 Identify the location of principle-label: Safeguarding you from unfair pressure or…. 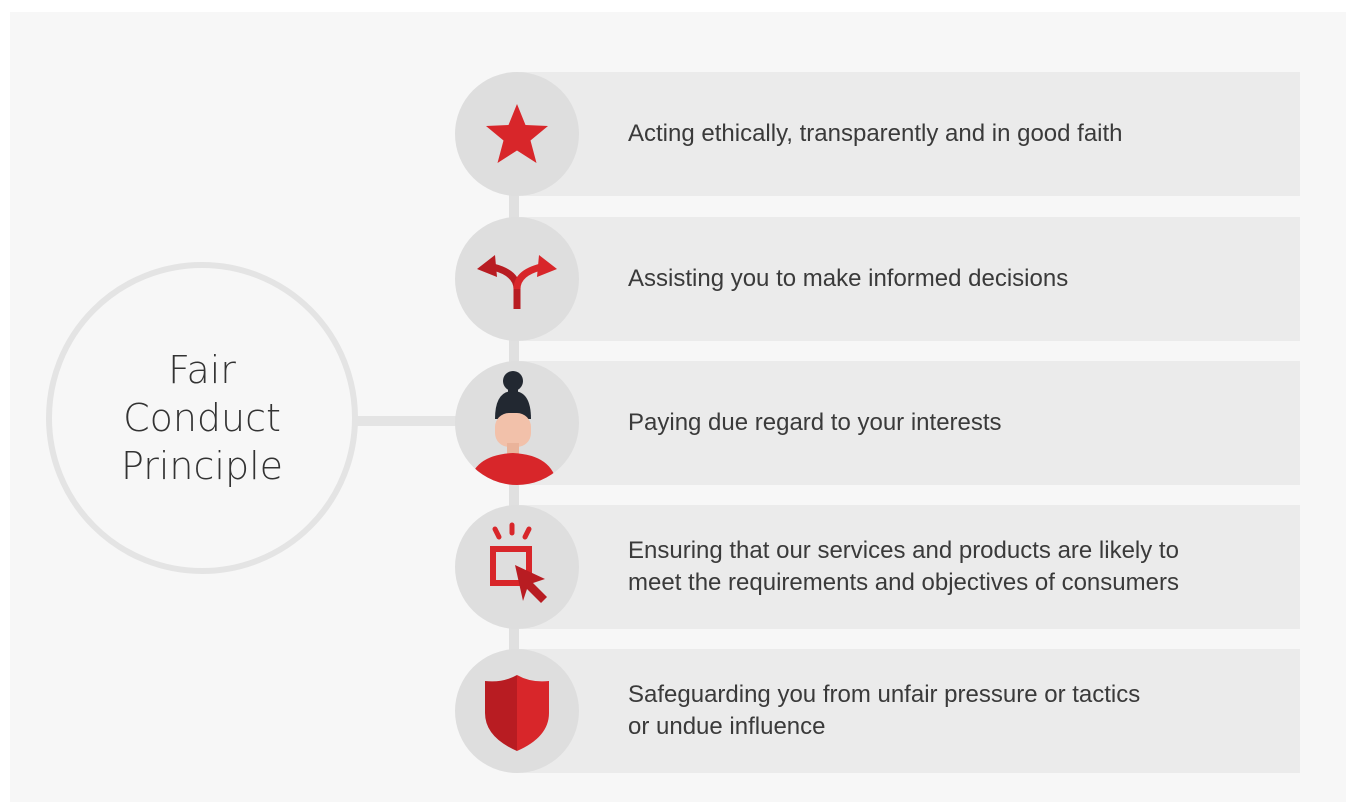
(884, 710).